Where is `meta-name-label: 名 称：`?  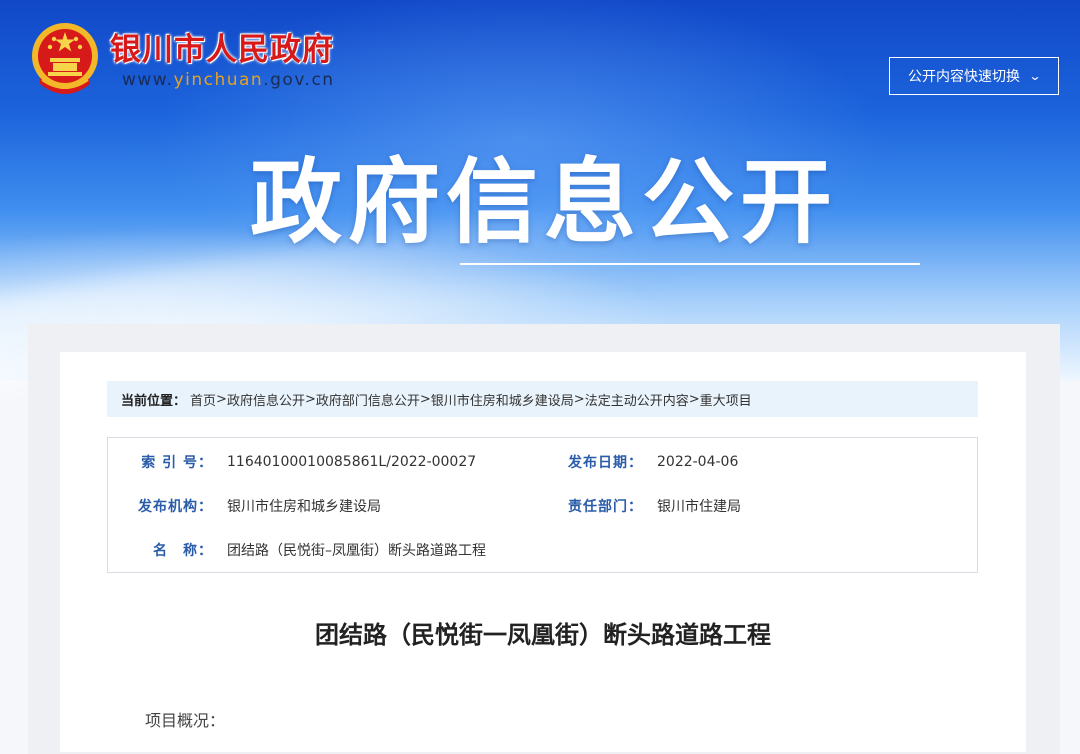 meta-name-label: 名 称： is located at coordinates (183, 551).